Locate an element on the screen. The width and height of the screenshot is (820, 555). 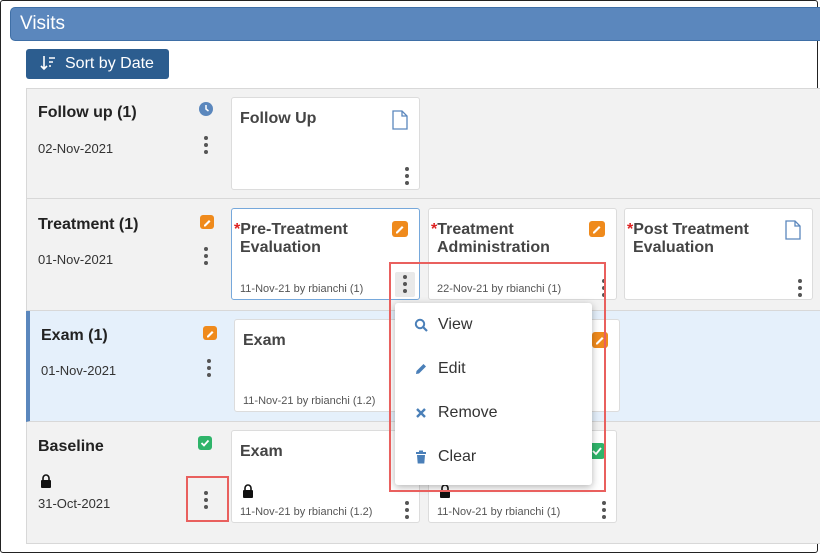
highlight-box-row-options is located at coordinates (207, 499).